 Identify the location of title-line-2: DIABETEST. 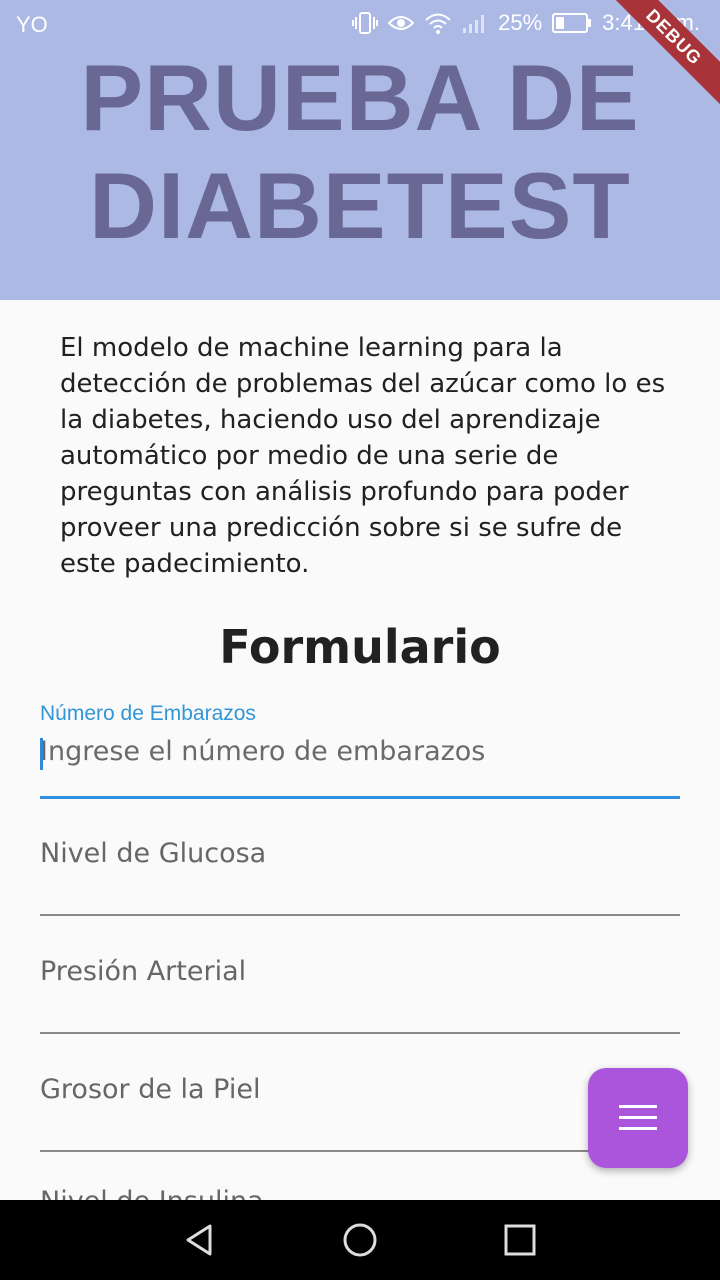
(360, 205).